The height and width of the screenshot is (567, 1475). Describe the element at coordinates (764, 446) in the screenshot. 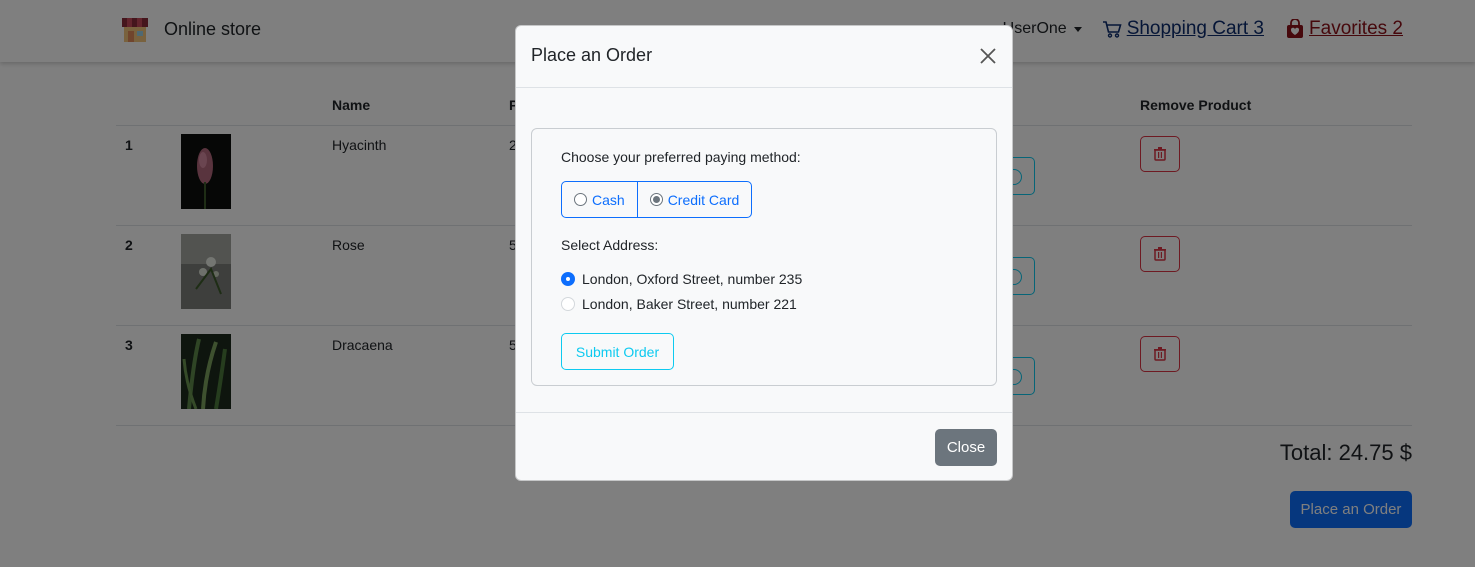

I see `modal-footer: Close` at that location.